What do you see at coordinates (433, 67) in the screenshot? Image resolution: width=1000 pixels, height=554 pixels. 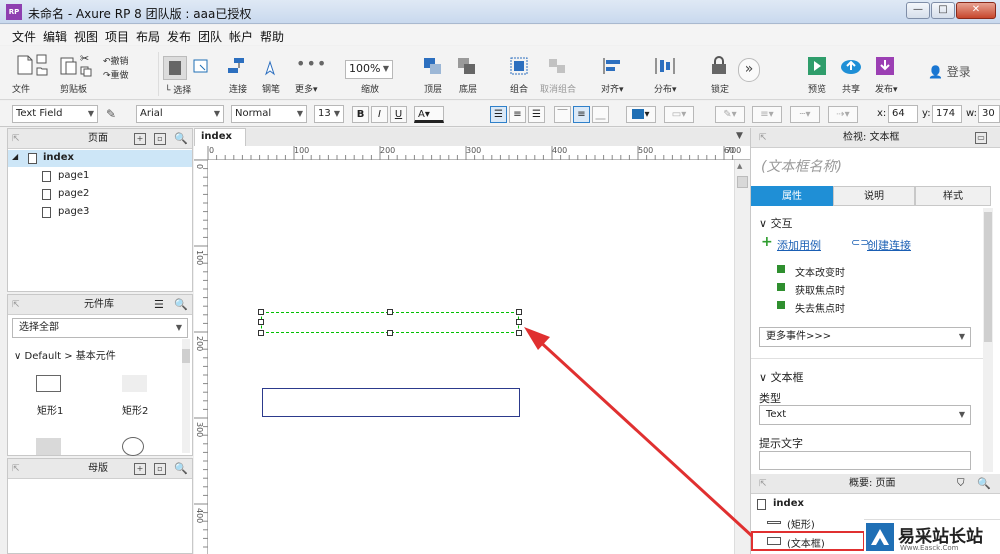 I see `bring-to-top-button` at bounding box center [433, 67].